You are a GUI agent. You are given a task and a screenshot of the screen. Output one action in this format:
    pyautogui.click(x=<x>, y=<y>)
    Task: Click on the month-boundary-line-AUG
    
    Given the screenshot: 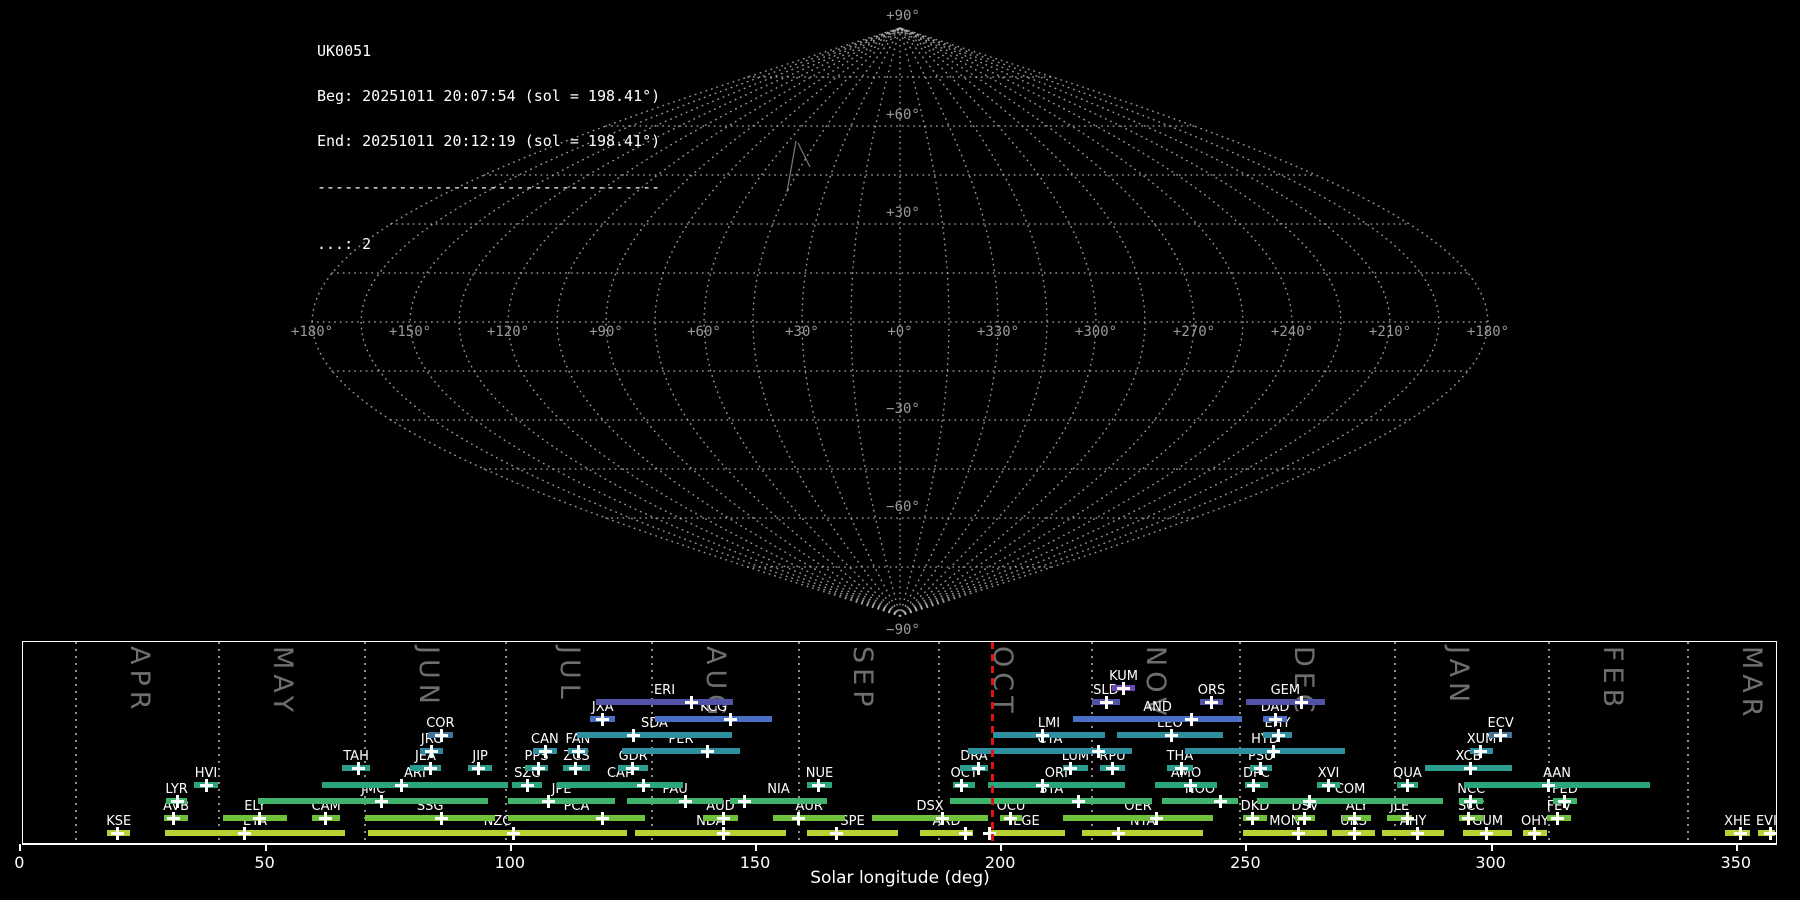 What is the action you would take?
    pyautogui.click(x=652, y=742)
    